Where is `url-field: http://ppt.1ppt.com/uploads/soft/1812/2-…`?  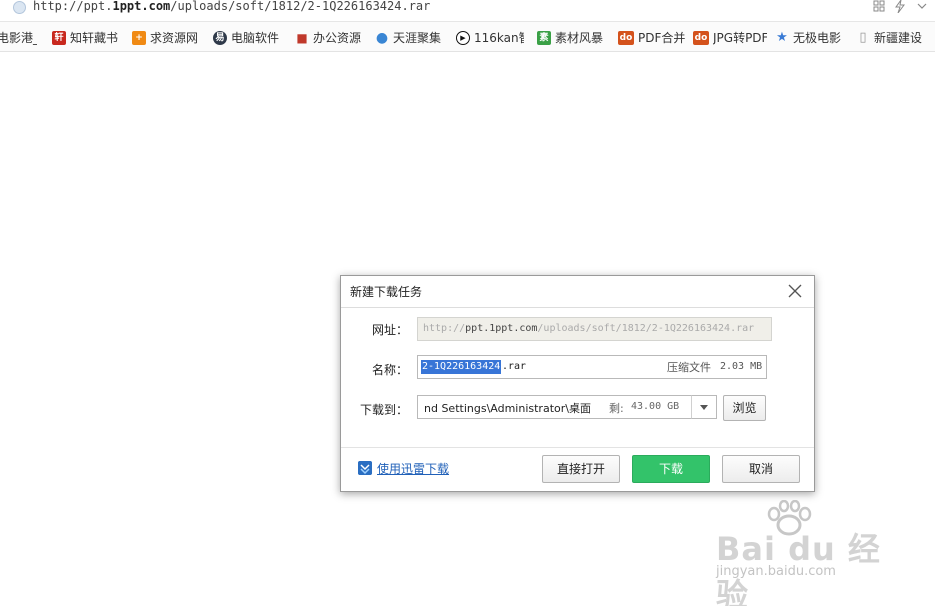 url-field: http://ppt.1ppt.com/uploads/soft/1812/2-… is located at coordinates (594, 329).